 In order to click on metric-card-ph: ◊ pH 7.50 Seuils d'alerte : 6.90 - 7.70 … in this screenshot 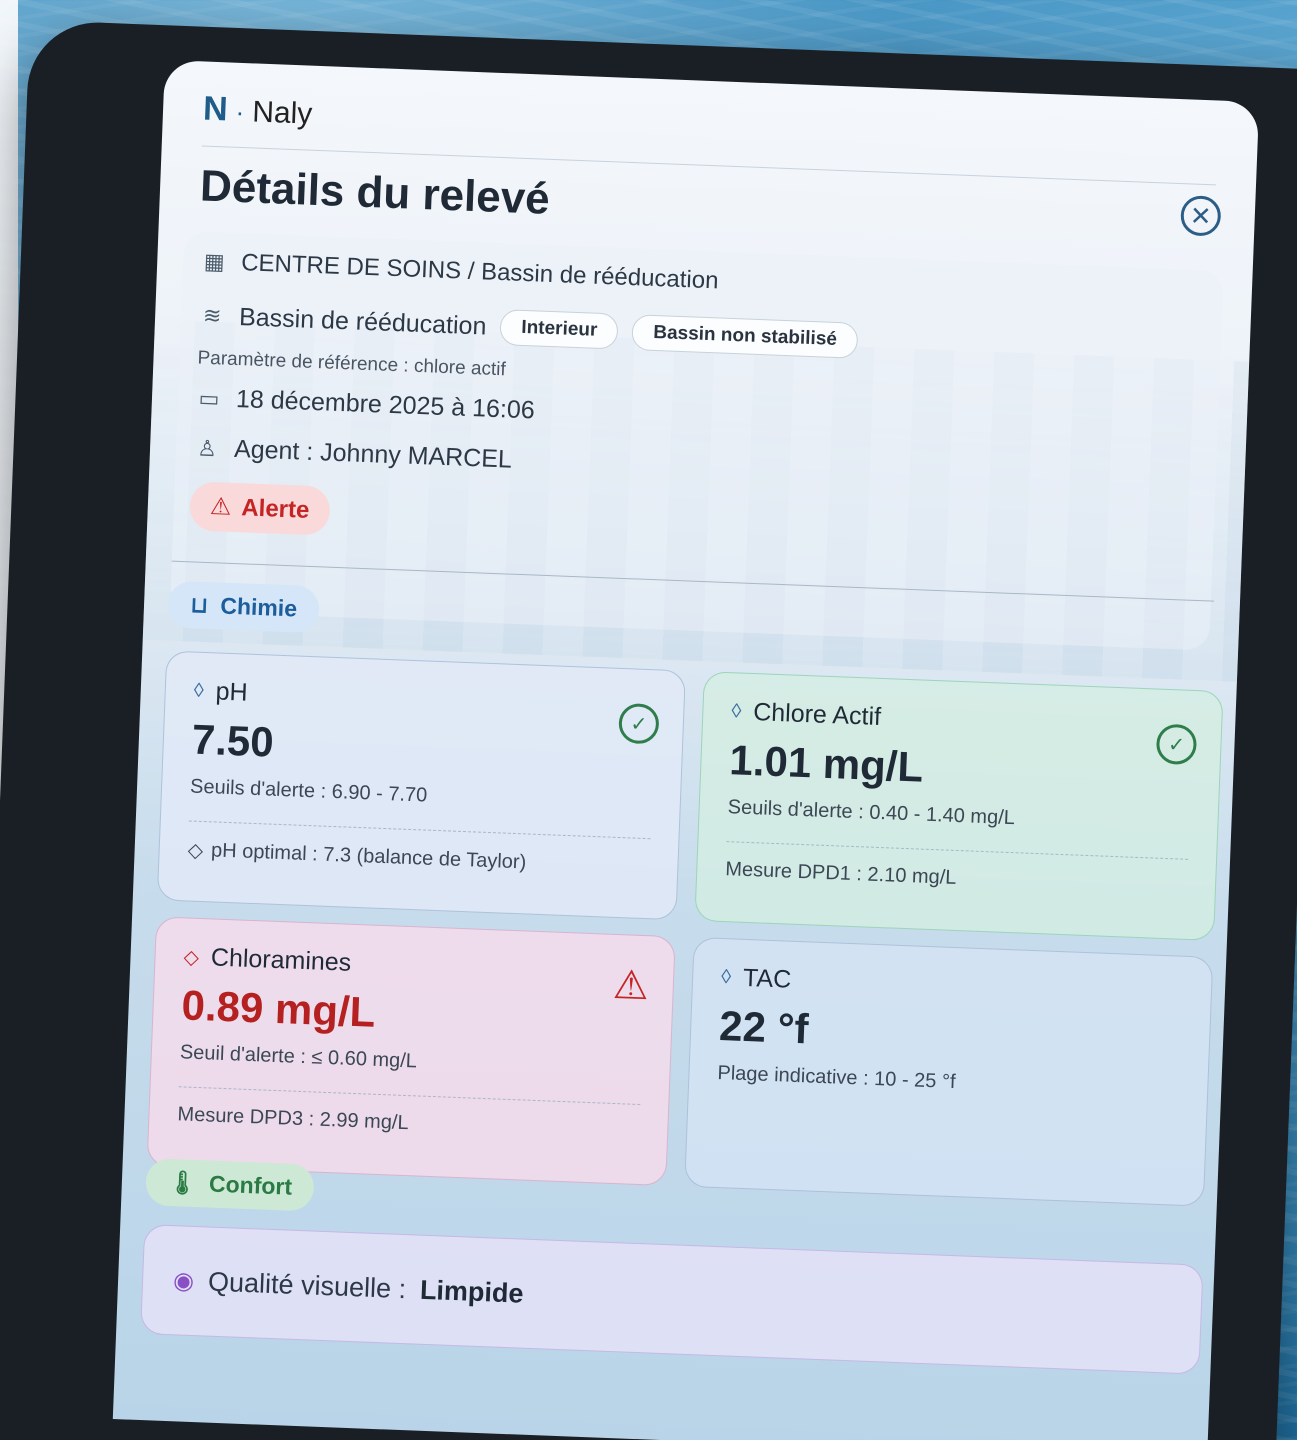, I will do `click(421, 785)`.